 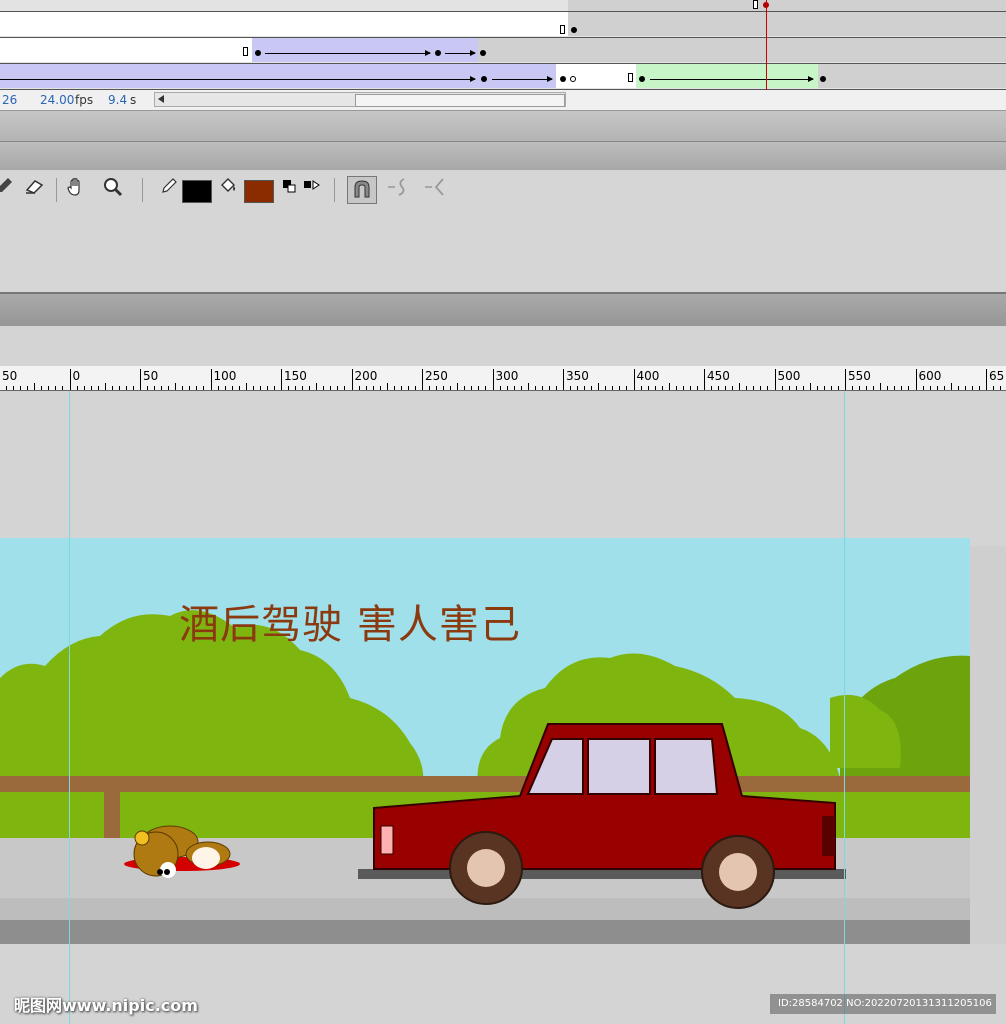 I want to click on motion-tween, so click(x=365, y=50).